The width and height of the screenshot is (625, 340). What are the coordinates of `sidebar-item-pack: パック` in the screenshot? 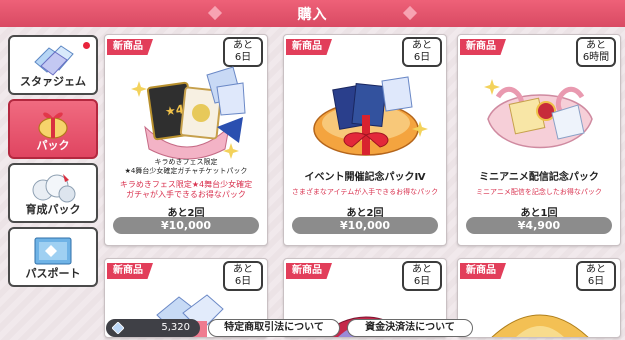 It's located at (53, 129).